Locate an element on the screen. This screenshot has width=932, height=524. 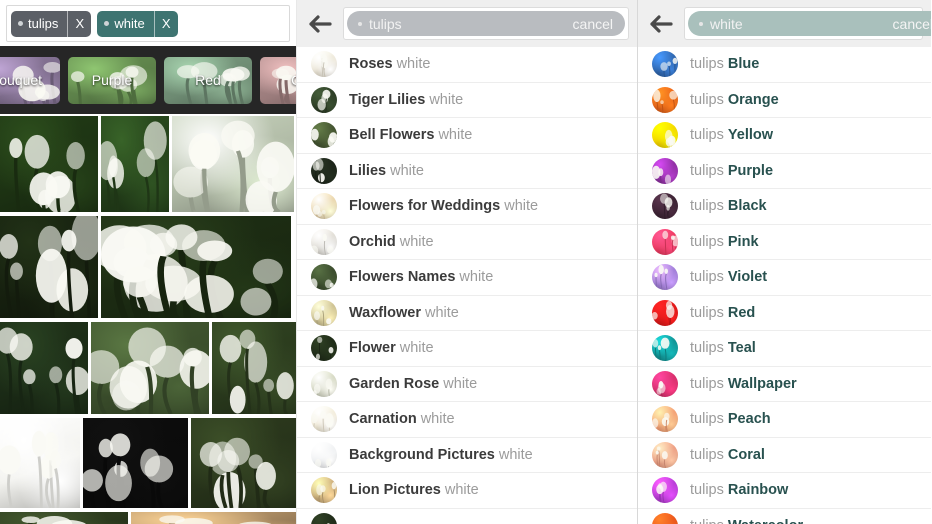
search-query-white: white is located at coordinates (721, 24).